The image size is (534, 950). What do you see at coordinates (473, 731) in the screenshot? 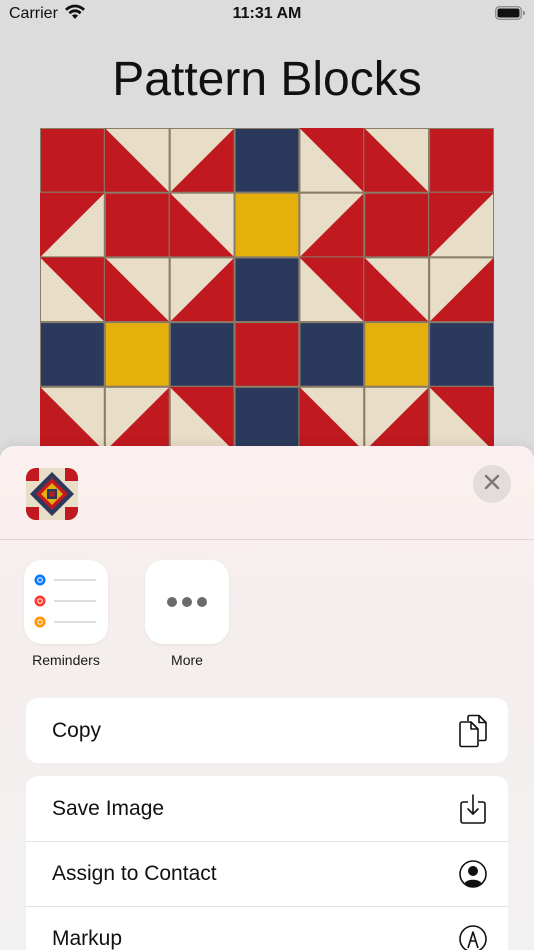
I see `copy-icon` at bounding box center [473, 731].